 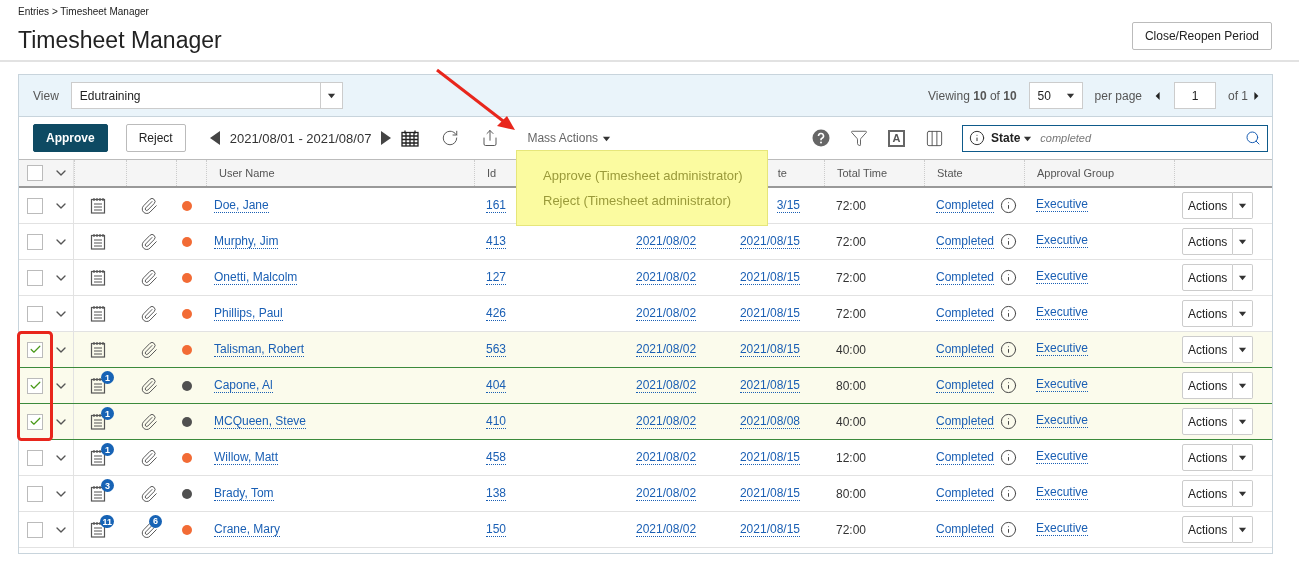 I want to click on select-all-checkbox, so click(x=35, y=173).